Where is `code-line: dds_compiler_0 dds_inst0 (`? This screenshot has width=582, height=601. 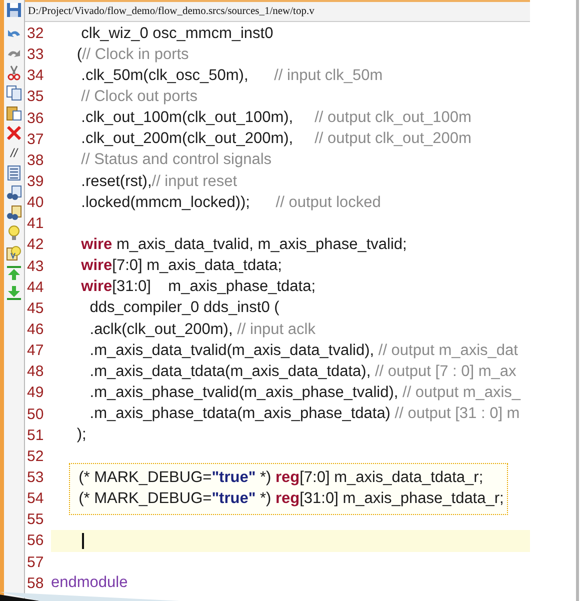
code-line: dds_compiler_0 dds_inst0 ( is located at coordinates (184, 308).